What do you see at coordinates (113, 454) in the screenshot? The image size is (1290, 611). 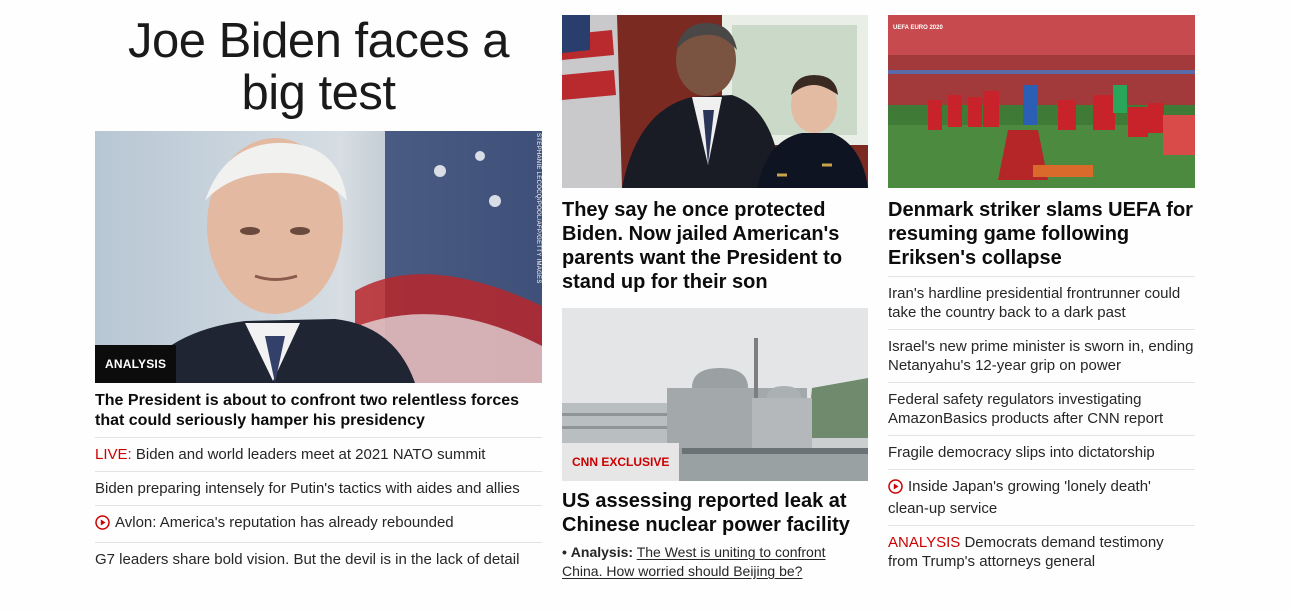 I see `live-label: LIVE:` at bounding box center [113, 454].